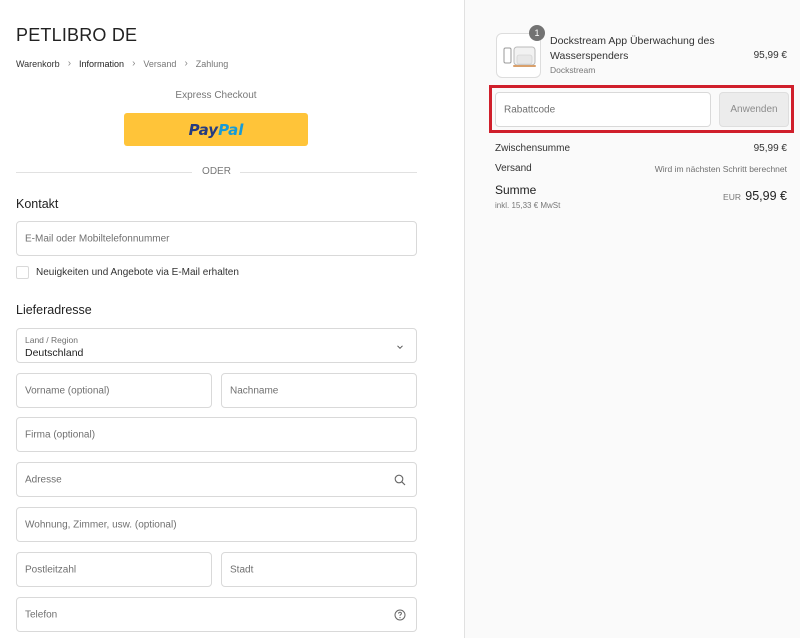  What do you see at coordinates (216, 434) in the screenshot?
I see `company-field: Firma (optional)` at bounding box center [216, 434].